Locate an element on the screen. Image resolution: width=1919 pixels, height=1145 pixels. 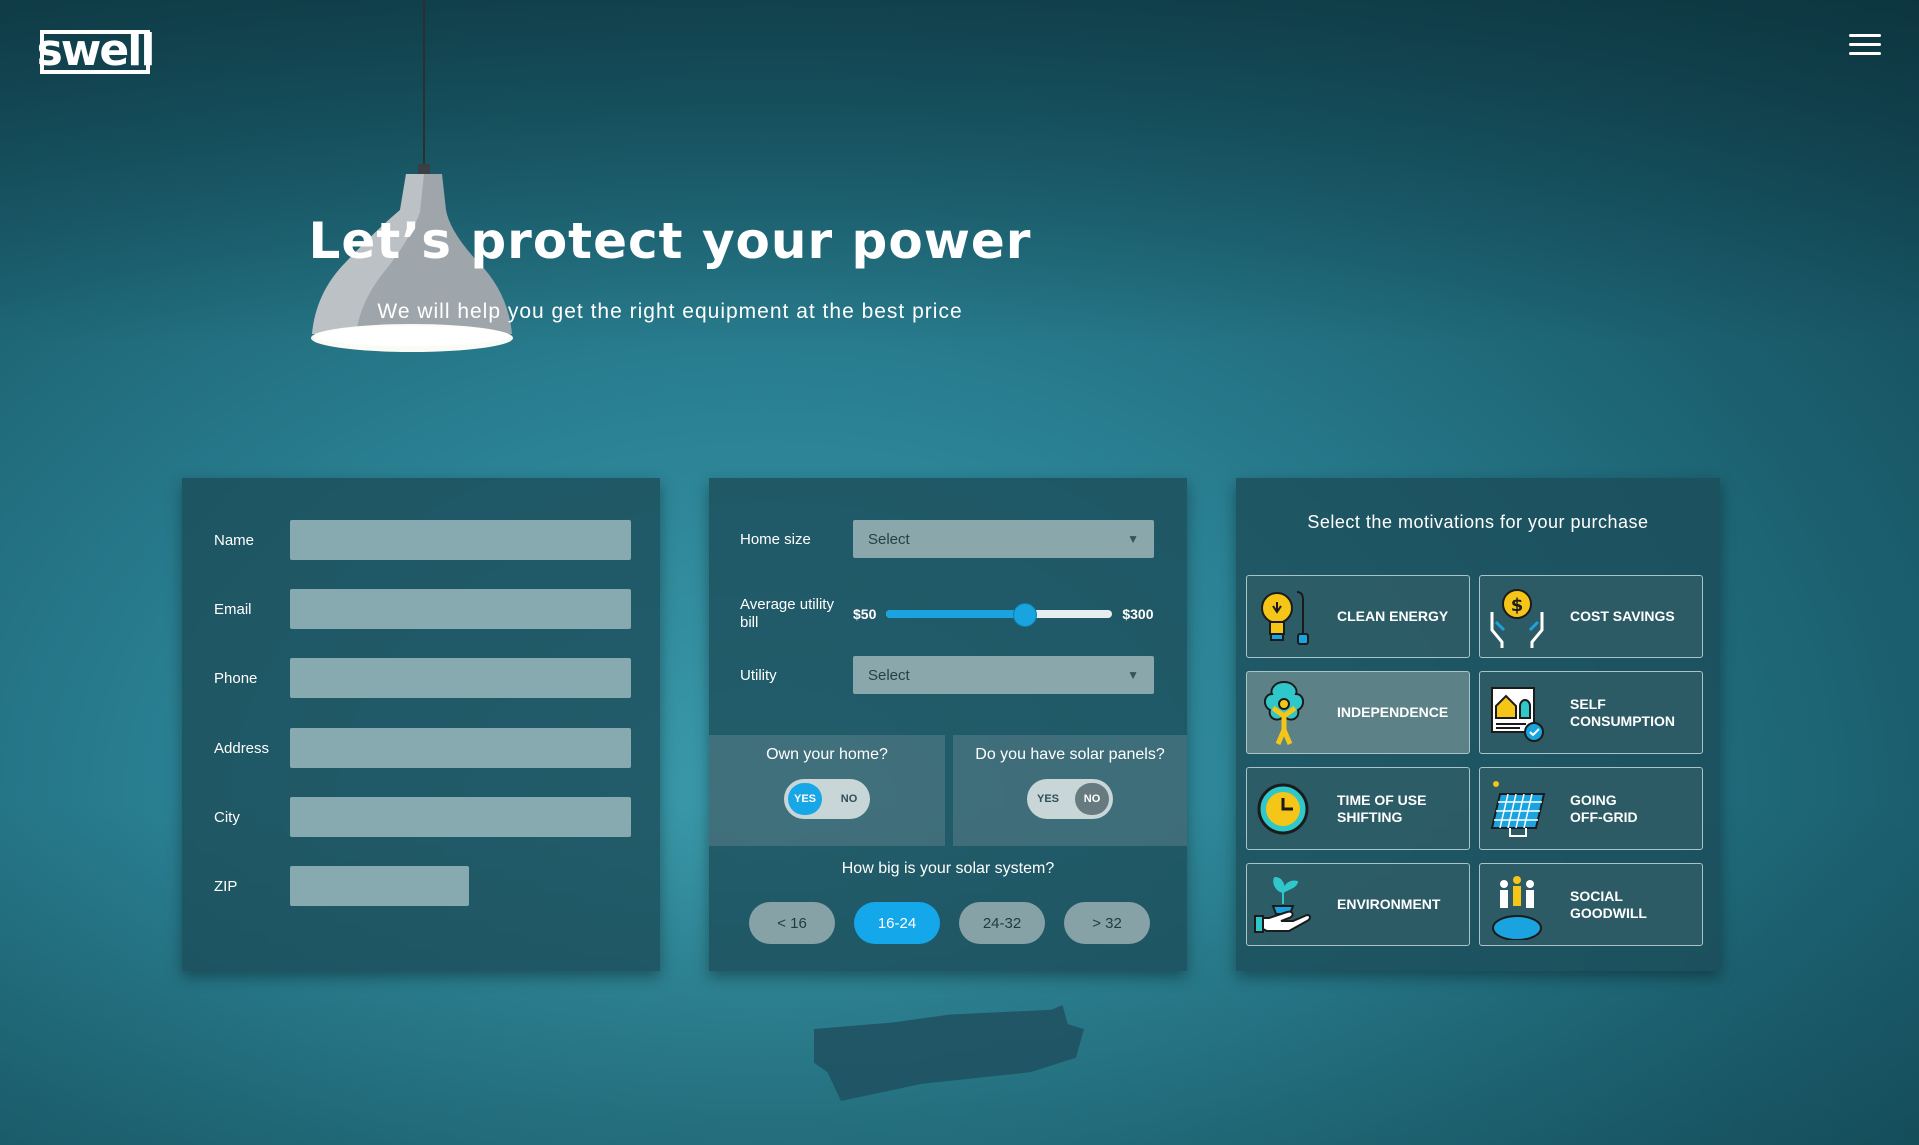
zip-row: ZIP is located at coordinates (341, 886).